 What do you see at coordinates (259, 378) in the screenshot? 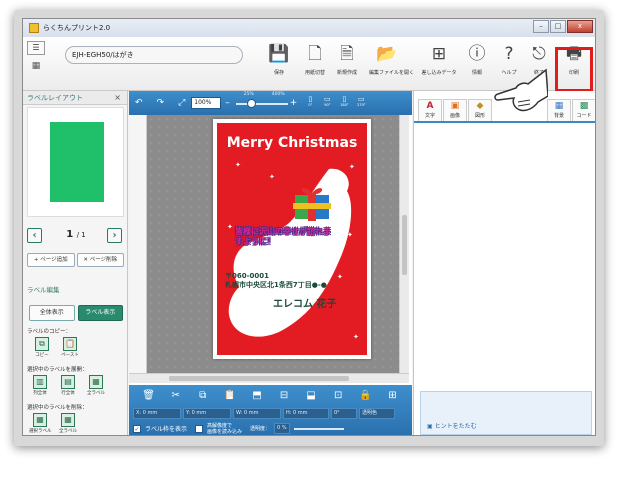
I see `horizontal-scroll-thumb` at bounding box center [259, 378].